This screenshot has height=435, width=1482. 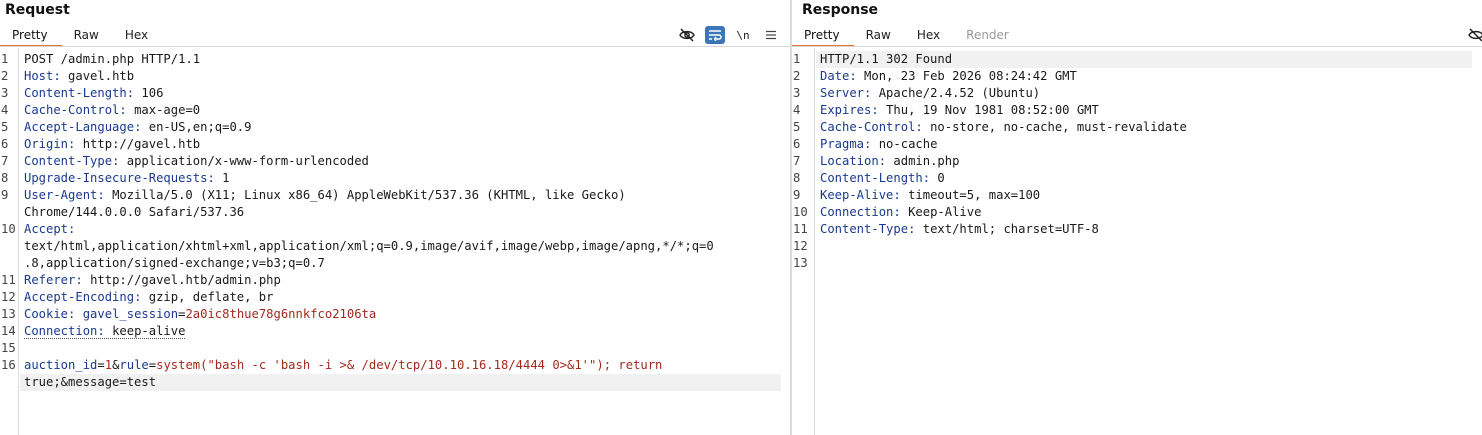 I want to click on header-key: Referer, so click(x=50, y=280).